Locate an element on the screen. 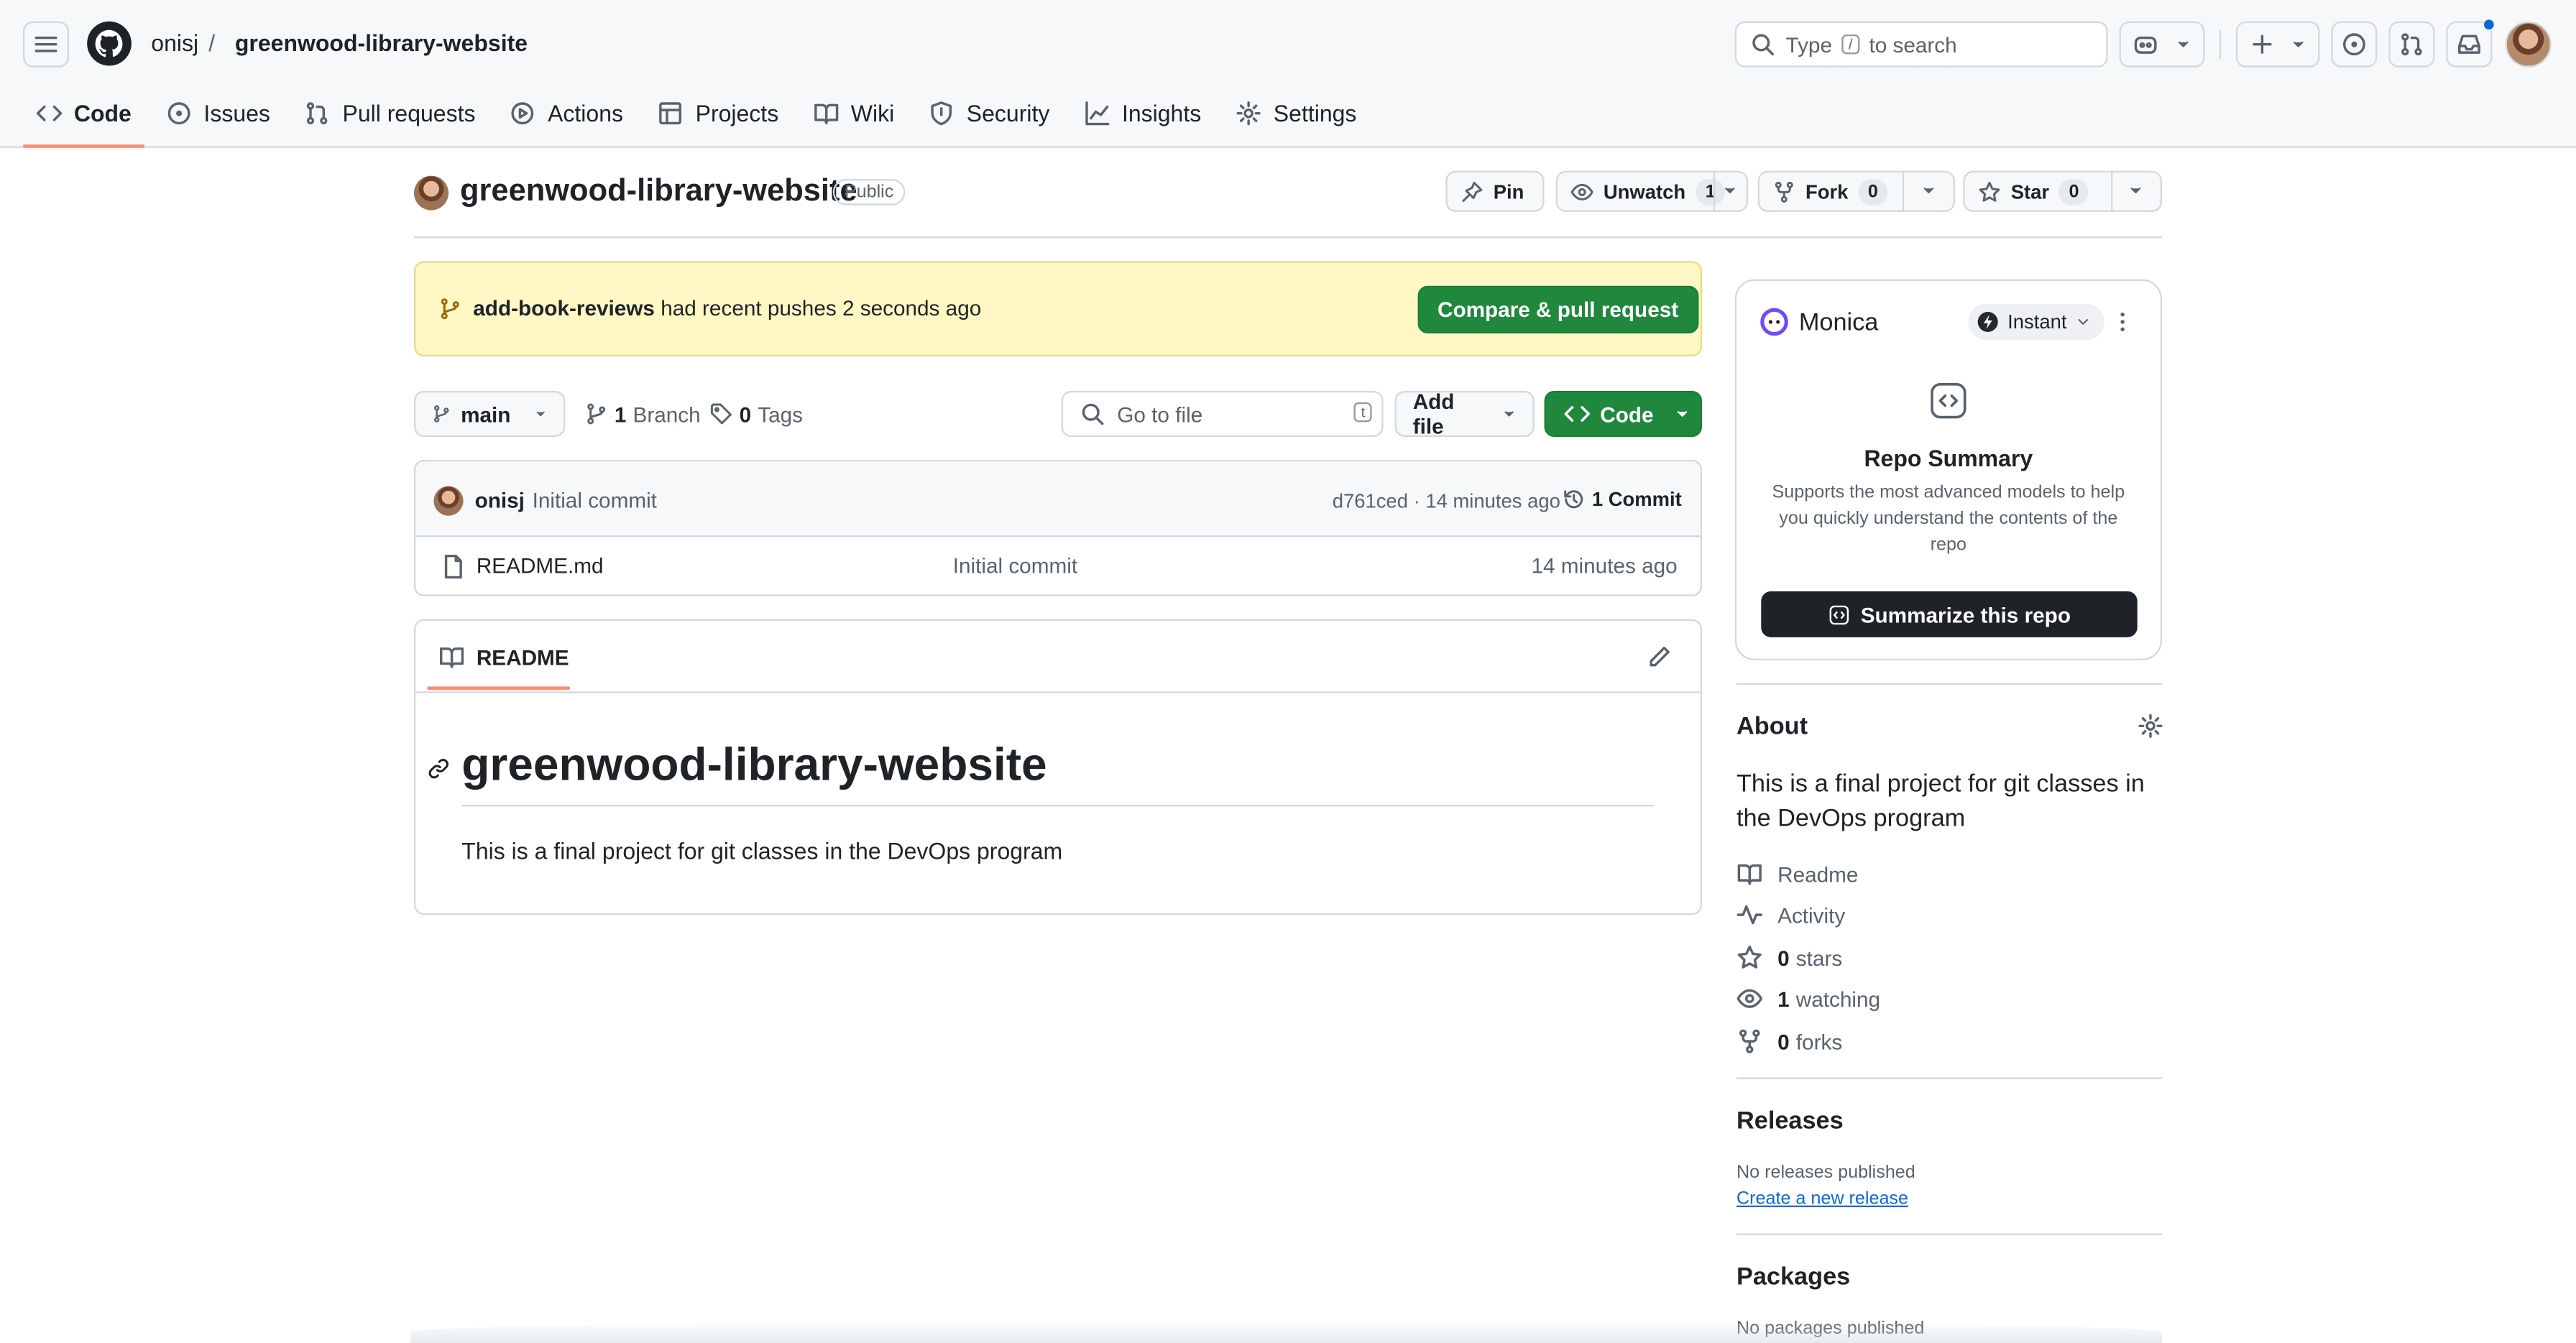 The width and height of the screenshot is (2576, 1343). tab-label: Pull requests is located at coordinates (409, 113).